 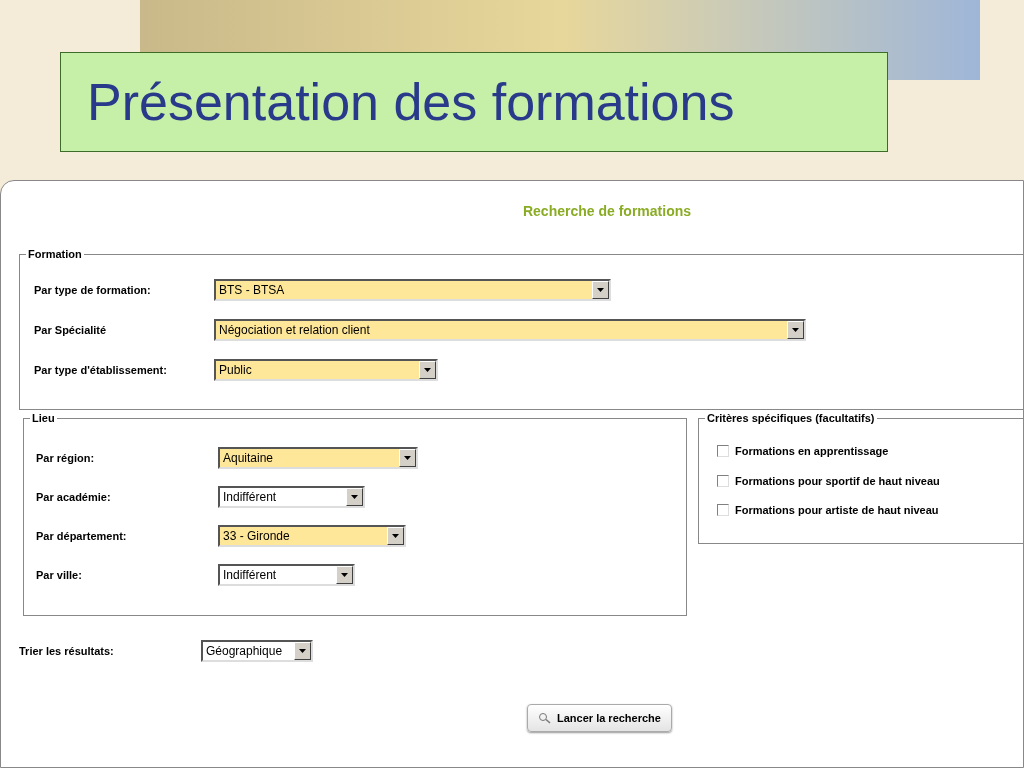 What do you see at coordinates (312, 536) in the screenshot?
I see `dropdown: 33 - Gironde` at bounding box center [312, 536].